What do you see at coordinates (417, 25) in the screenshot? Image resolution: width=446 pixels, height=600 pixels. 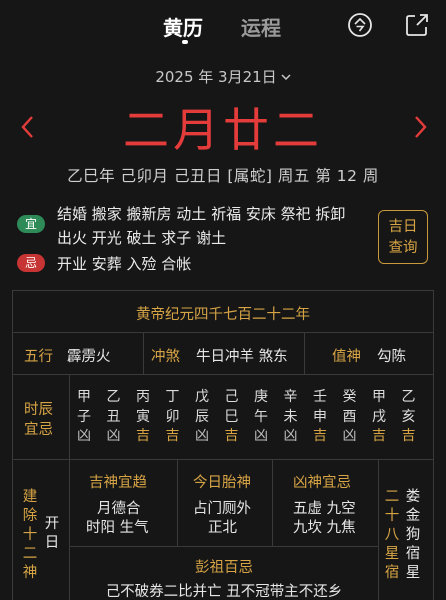 I see `share-icon` at bounding box center [417, 25].